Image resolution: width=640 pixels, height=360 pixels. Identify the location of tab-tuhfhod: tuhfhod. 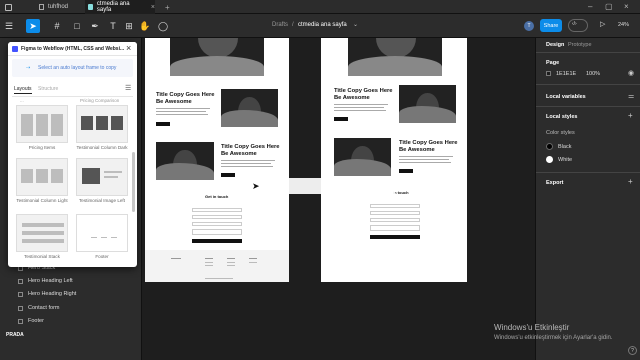
(60, 7).